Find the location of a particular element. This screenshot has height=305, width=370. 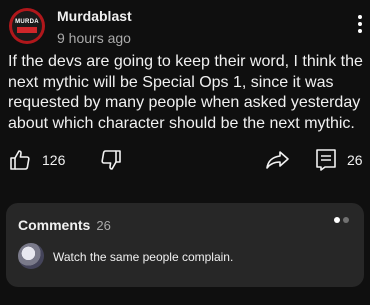

more-vert-icon is located at coordinates (360, 26).